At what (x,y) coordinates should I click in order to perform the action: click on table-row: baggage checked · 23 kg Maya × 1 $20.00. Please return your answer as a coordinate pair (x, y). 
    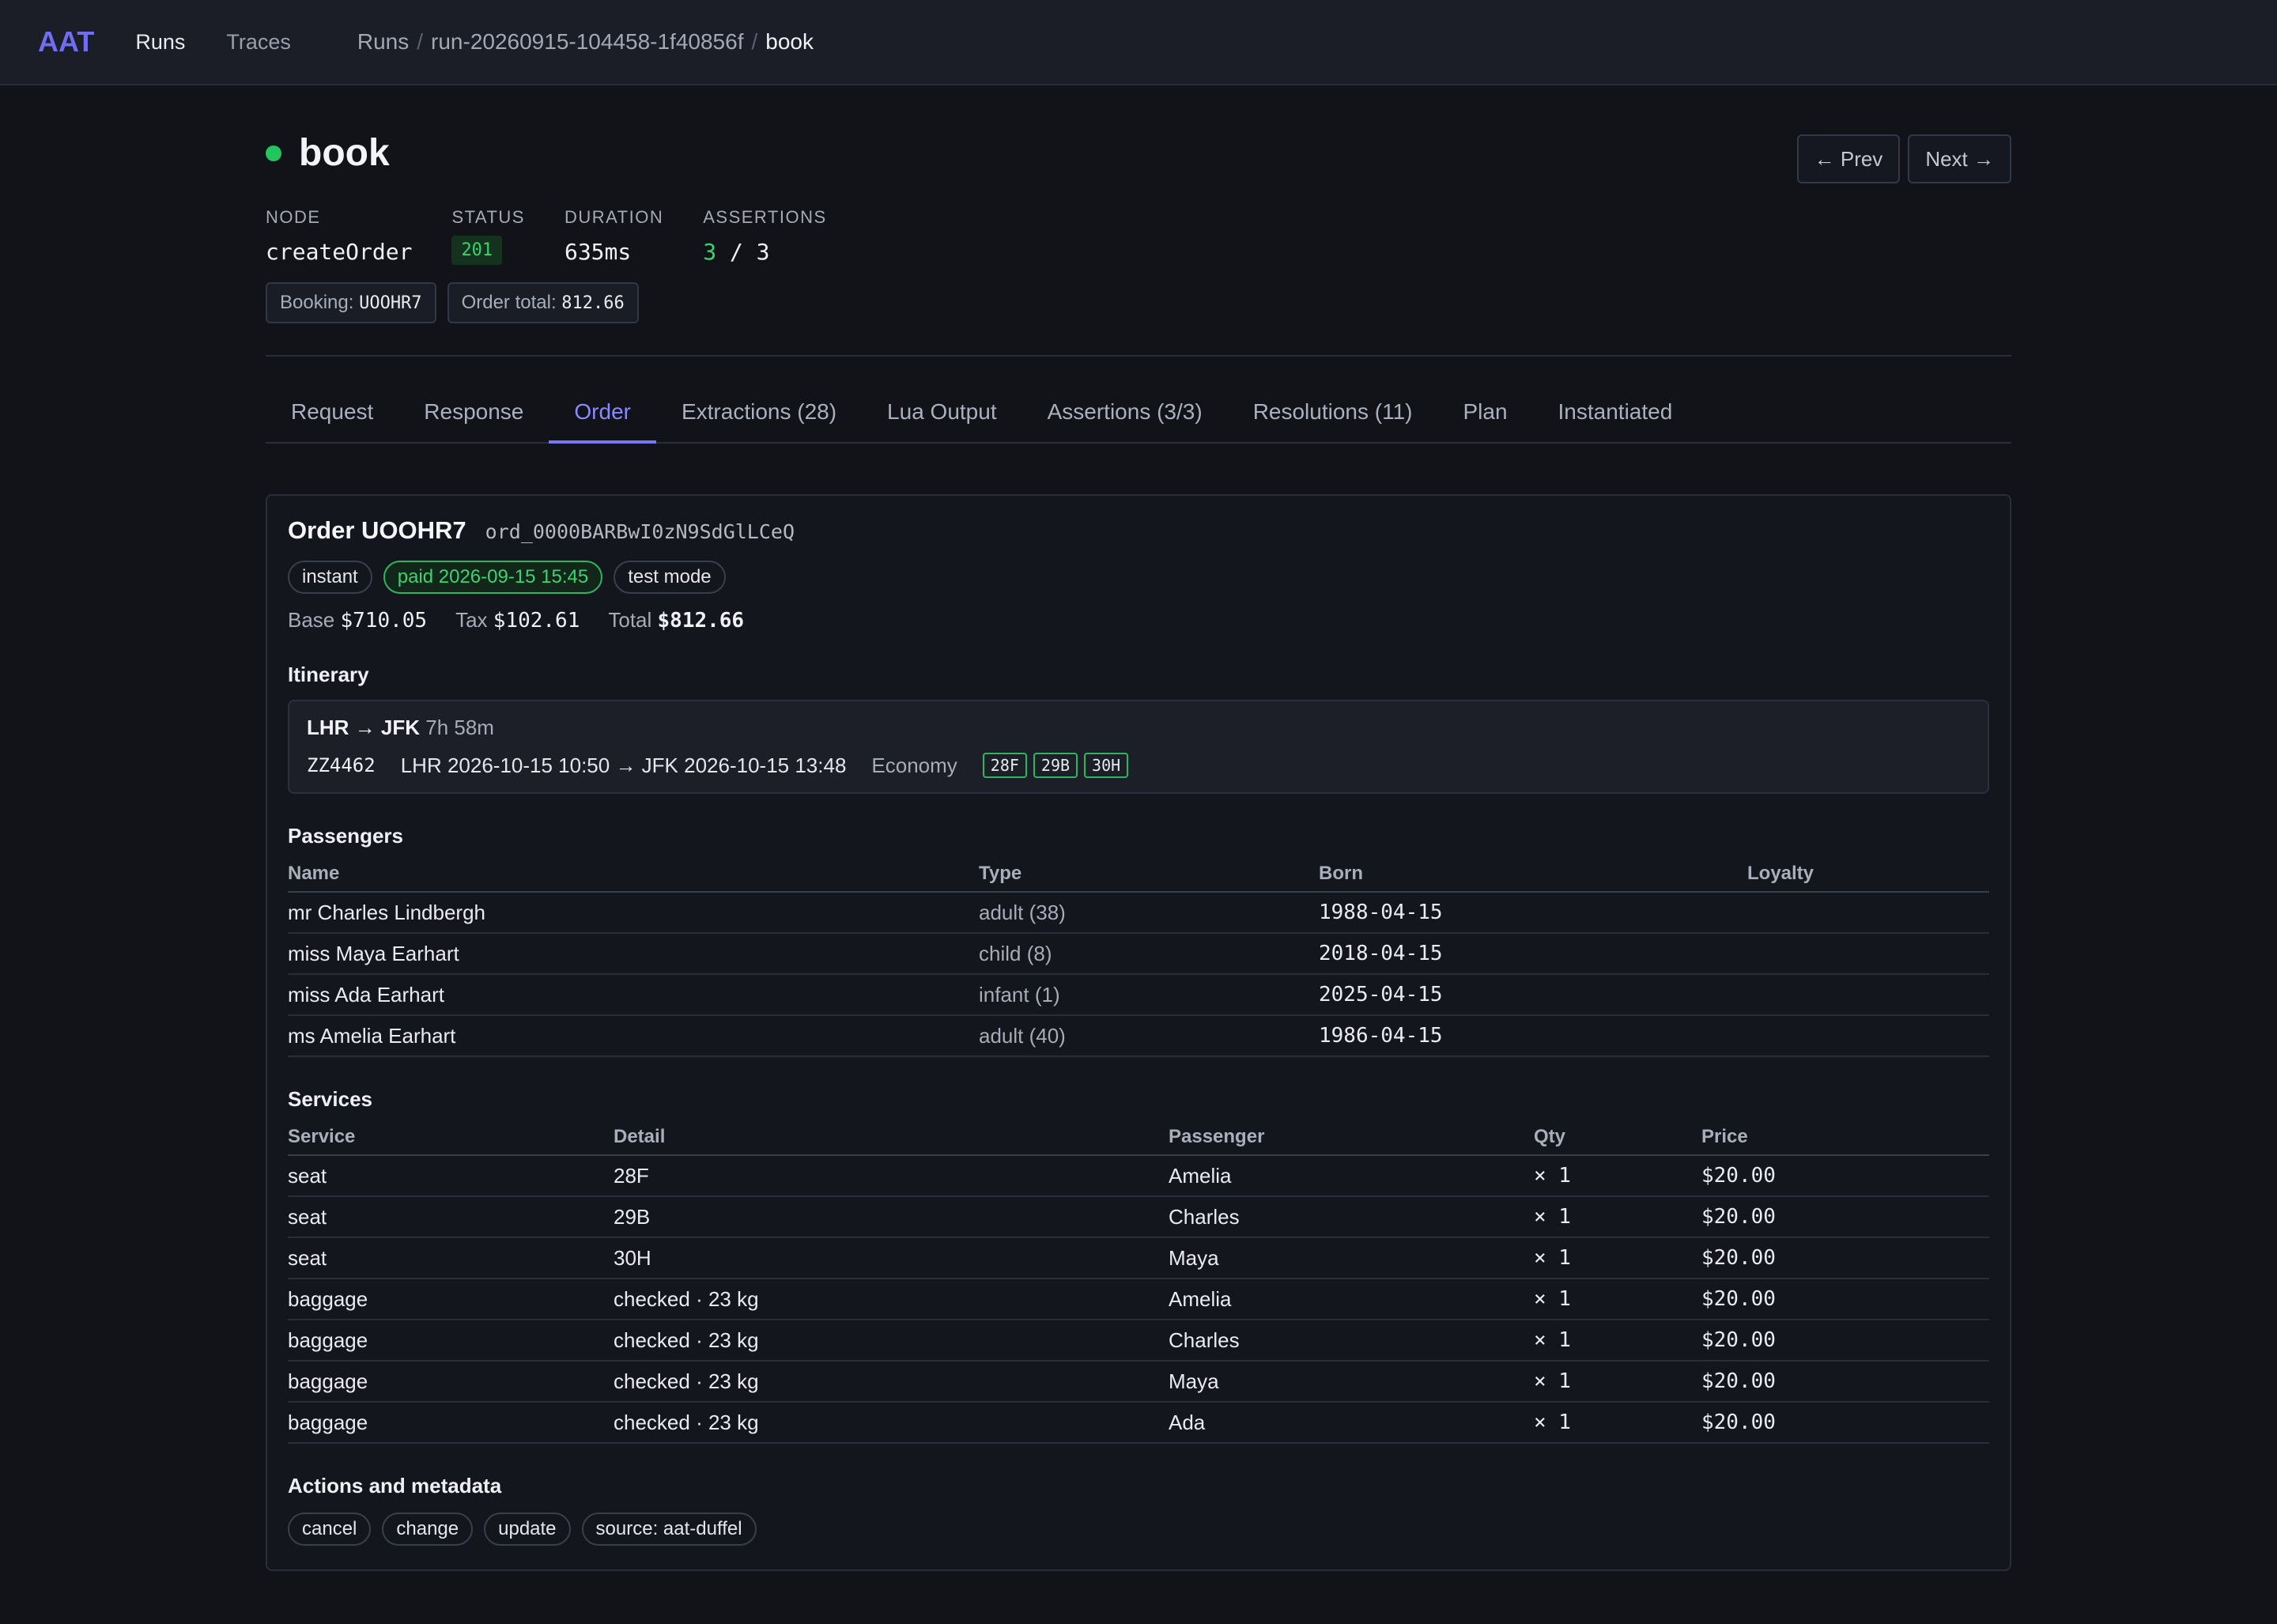
    Looking at the image, I should click on (1138, 1382).